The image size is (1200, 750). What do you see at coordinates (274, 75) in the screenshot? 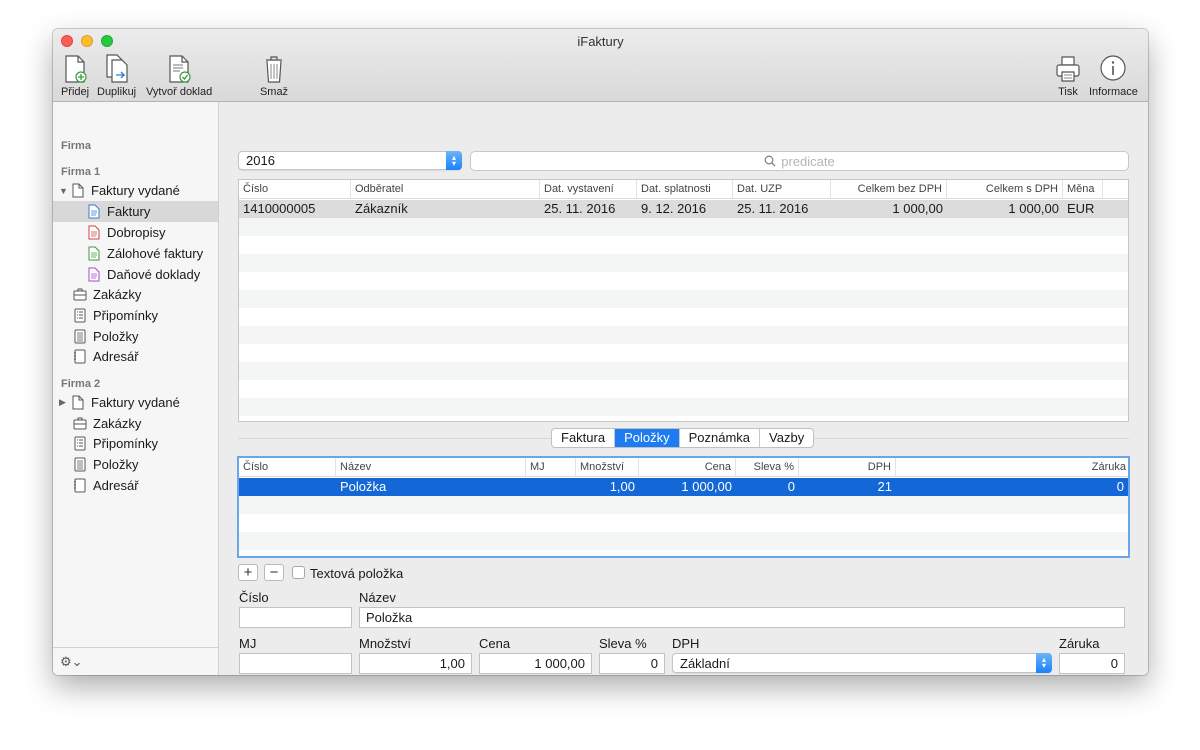
I see `delete-button: Smaž` at bounding box center [274, 75].